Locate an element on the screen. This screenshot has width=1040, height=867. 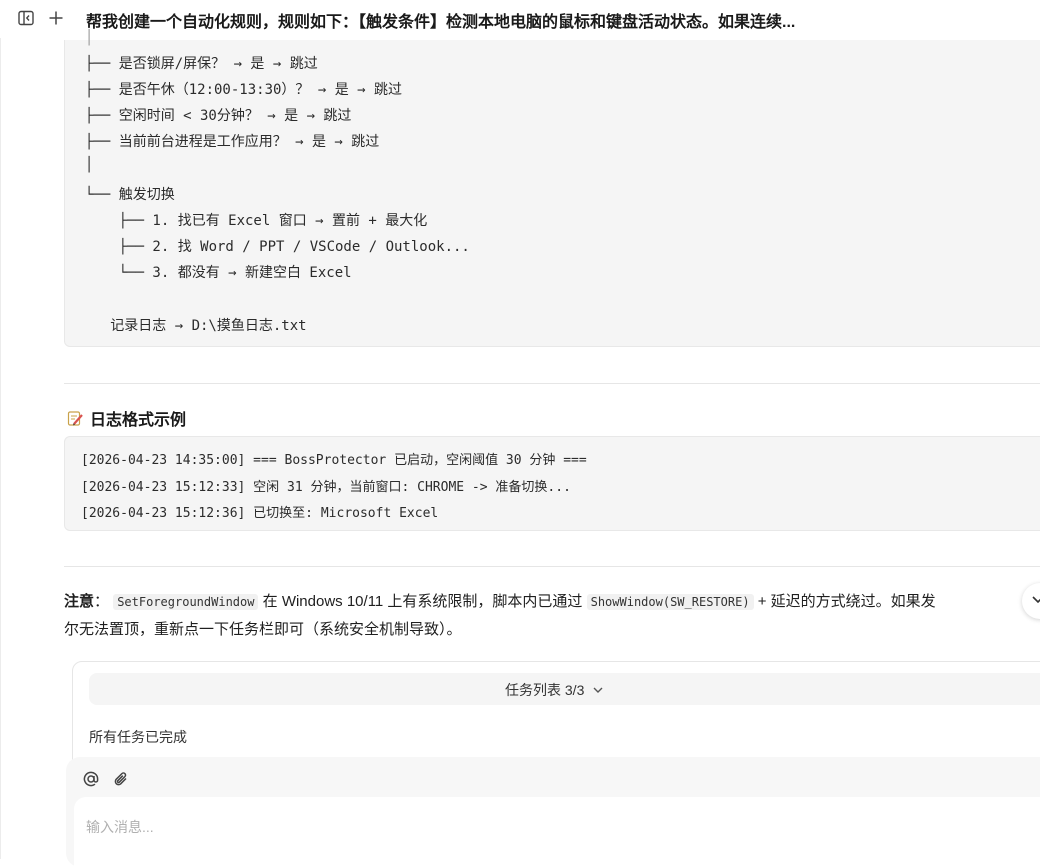
left-edge-divider is located at coordinates (0, 429).